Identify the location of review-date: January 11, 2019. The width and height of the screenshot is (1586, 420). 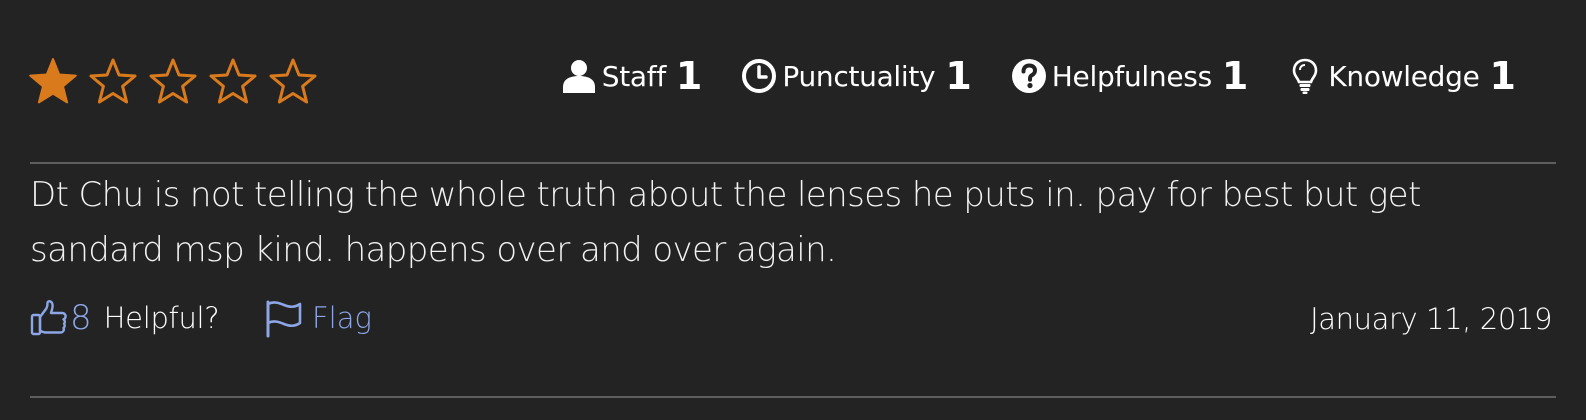
(1431, 319).